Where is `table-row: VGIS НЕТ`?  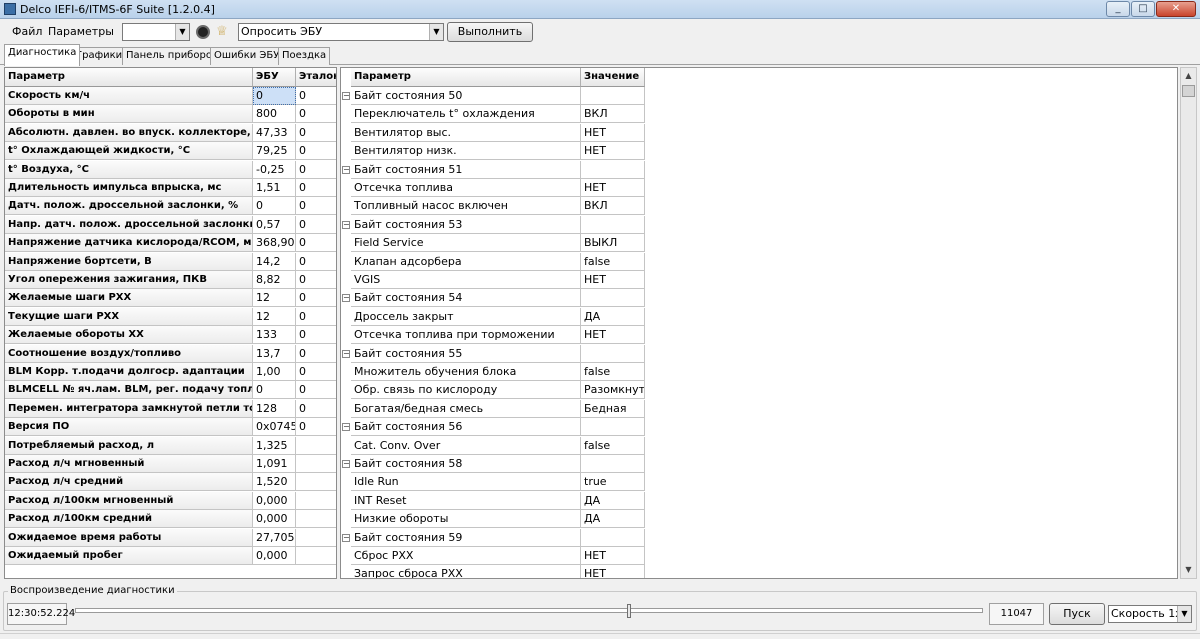
table-row: VGIS НЕТ is located at coordinates (496, 280).